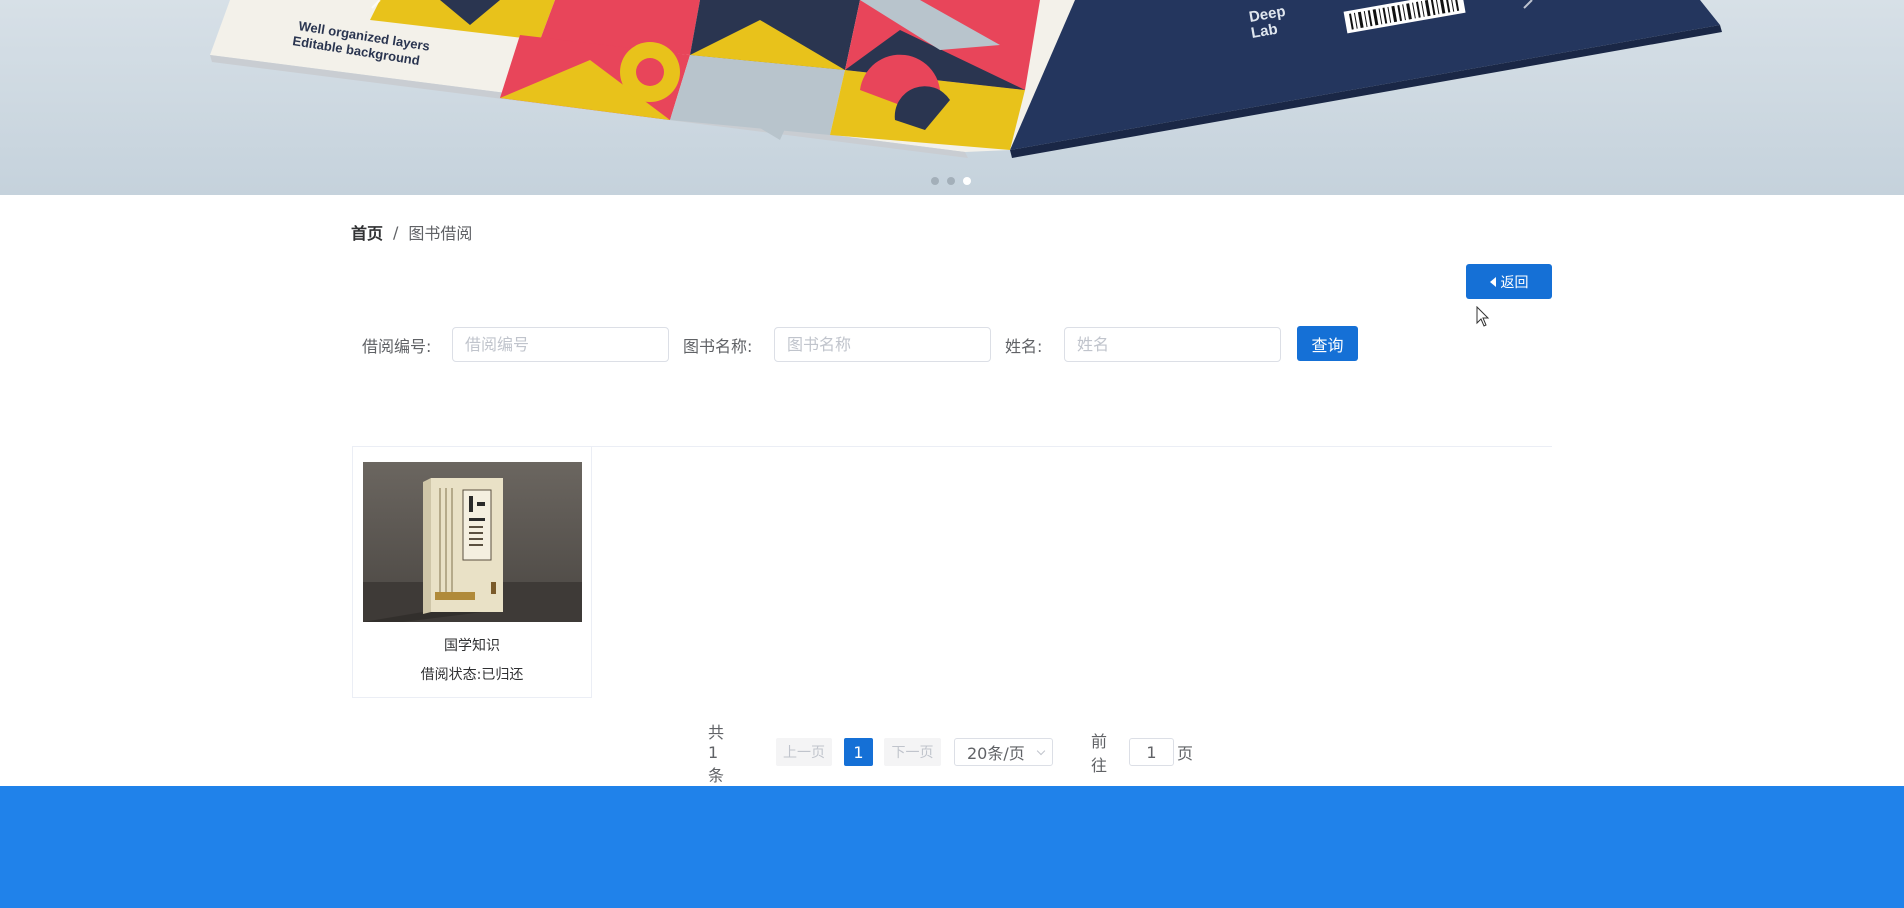  Describe the element at coordinates (912, 752) in the screenshot. I see `next-page-button: 下一页` at that location.